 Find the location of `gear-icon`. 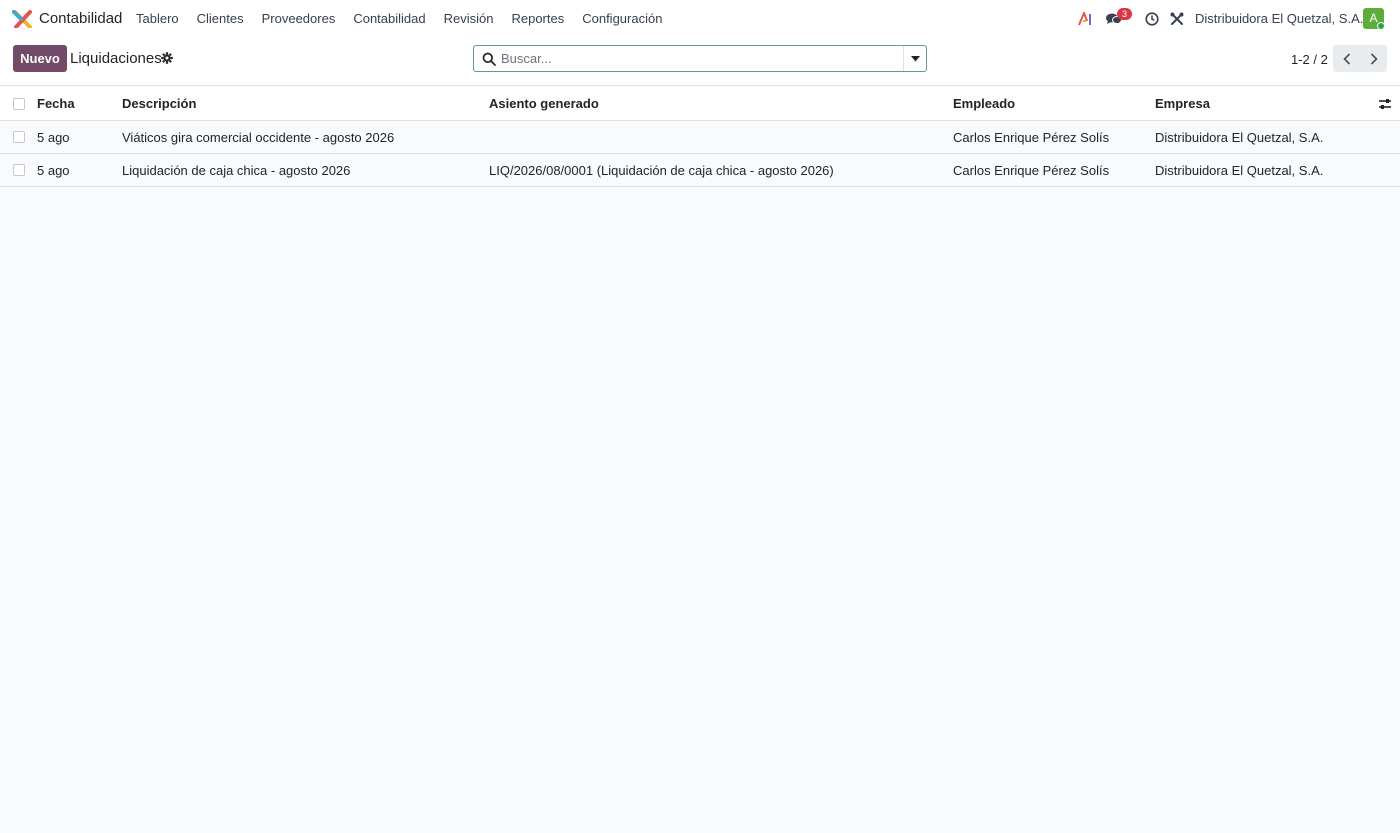

gear-icon is located at coordinates (167, 58).